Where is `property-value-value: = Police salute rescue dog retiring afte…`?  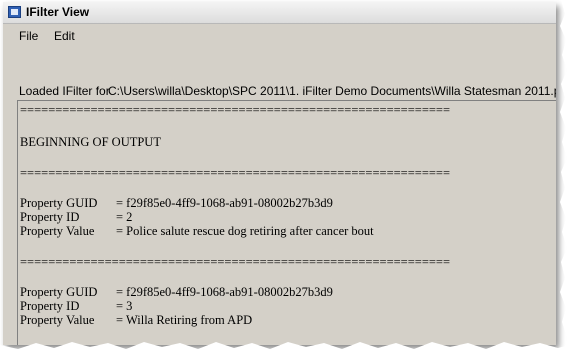 property-value-value: = Police salute rescue dog retiring afte… is located at coordinates (245, 231).